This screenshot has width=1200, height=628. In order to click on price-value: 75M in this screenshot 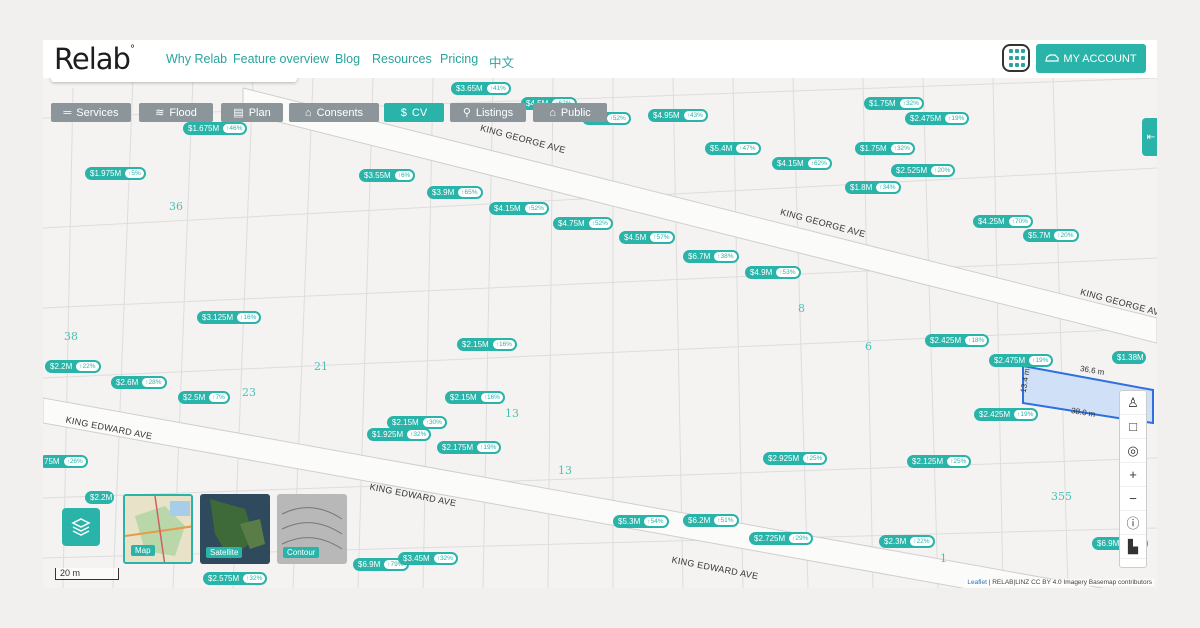, I will do `click(52, 461)`.